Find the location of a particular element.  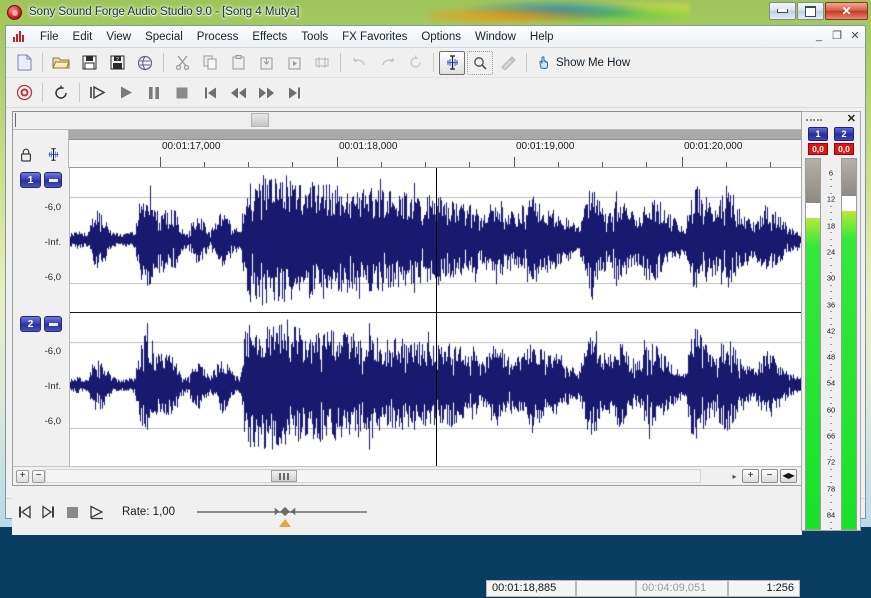

meter-channel-2-peak: 0,0 is located at coordinates (844, 149).